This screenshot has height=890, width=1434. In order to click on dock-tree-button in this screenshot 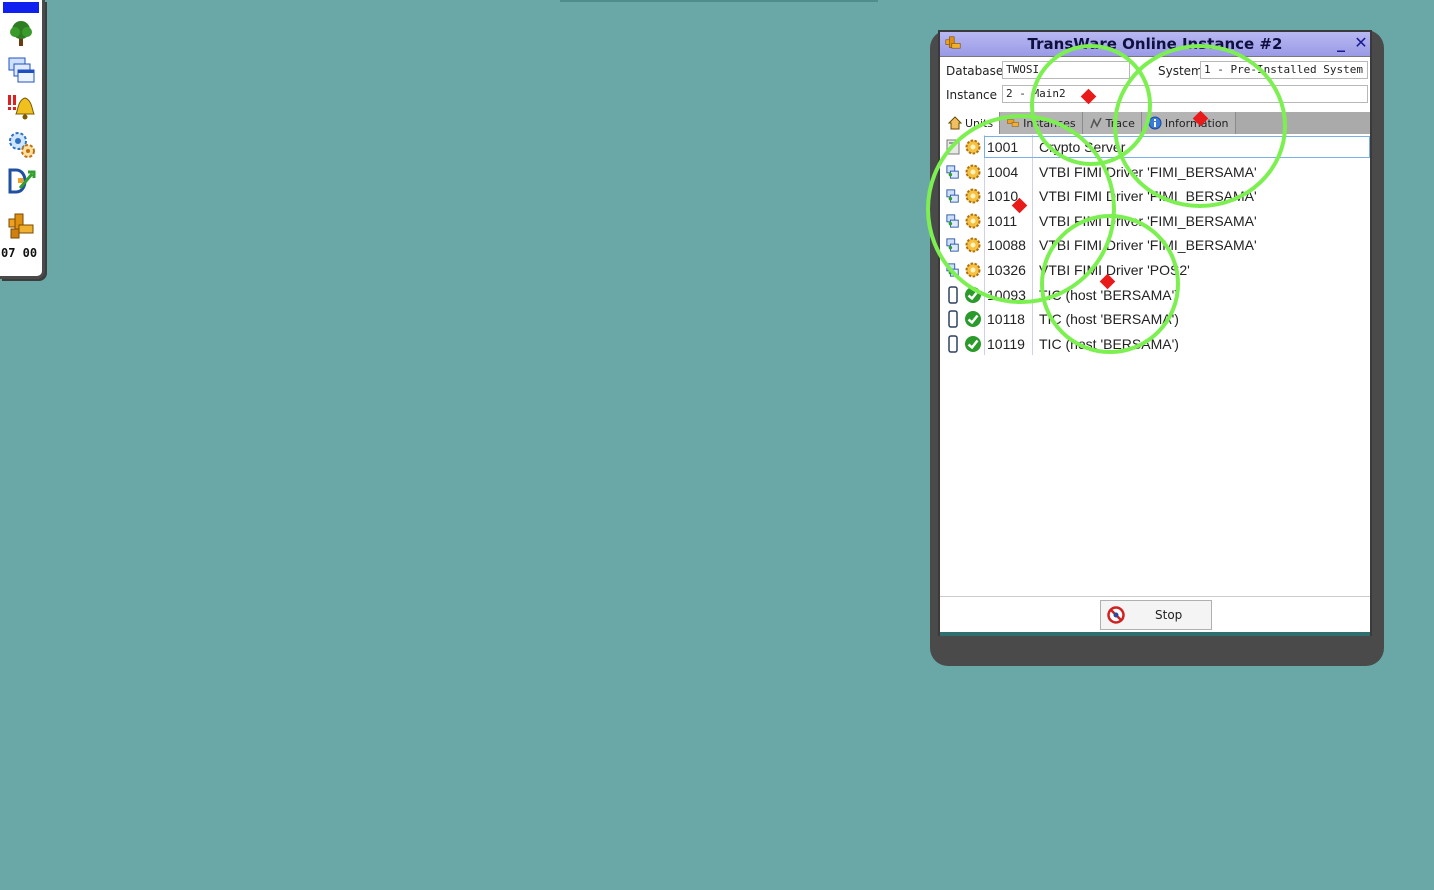, I will do `click(21, 33)`.